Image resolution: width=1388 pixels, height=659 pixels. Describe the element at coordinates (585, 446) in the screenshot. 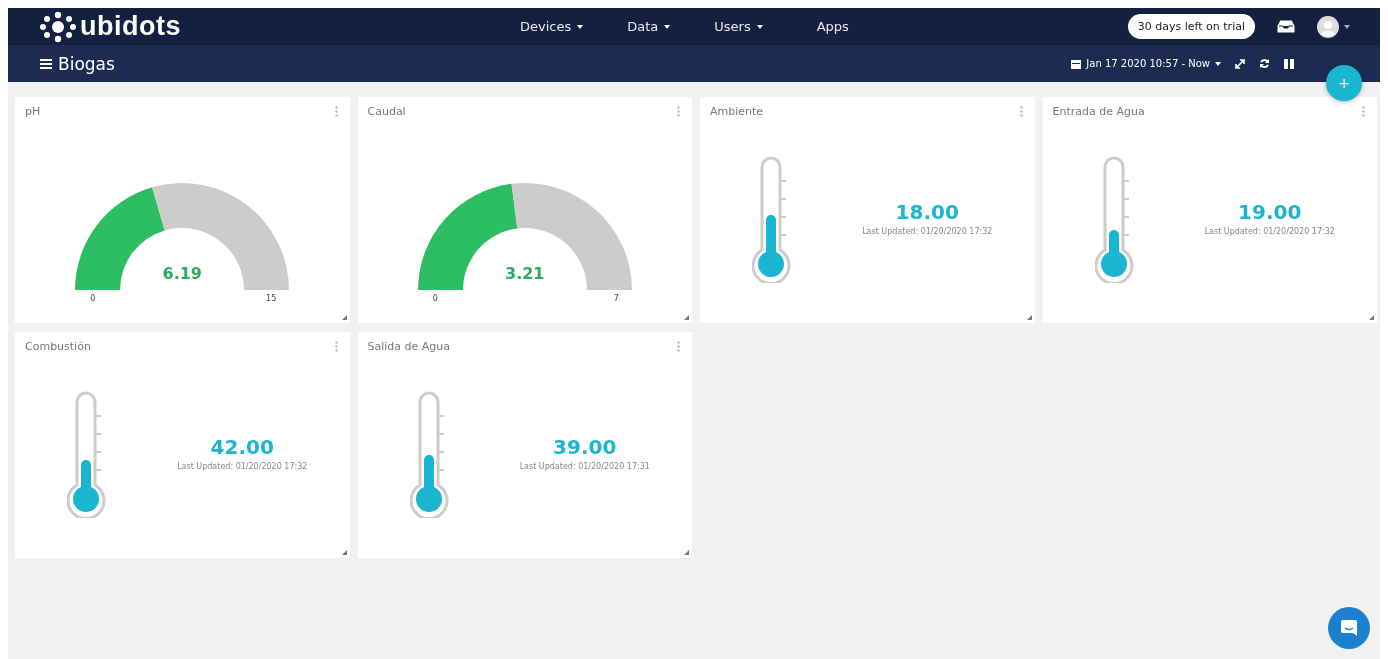

I see `temperature-value: 39.00` at that location.